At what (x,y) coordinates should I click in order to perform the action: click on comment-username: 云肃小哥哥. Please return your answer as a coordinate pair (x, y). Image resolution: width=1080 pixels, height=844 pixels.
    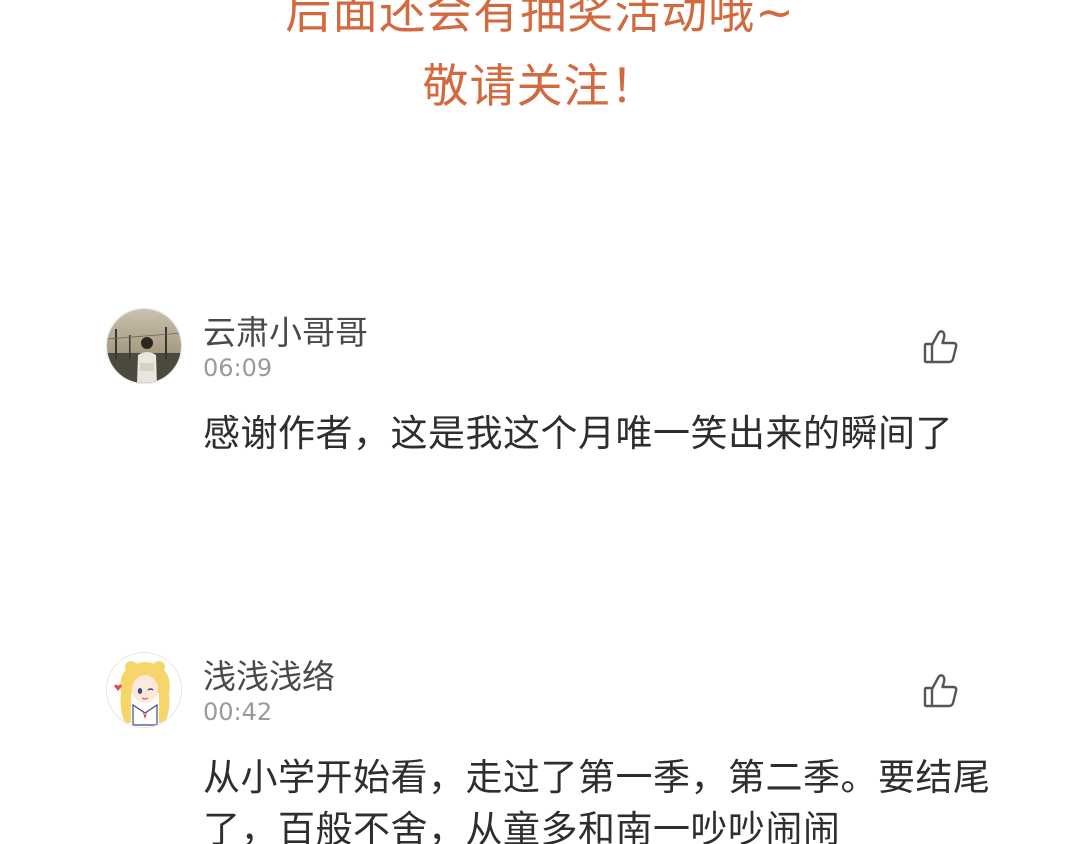
    Looking at the image, I should click on (285, 330).